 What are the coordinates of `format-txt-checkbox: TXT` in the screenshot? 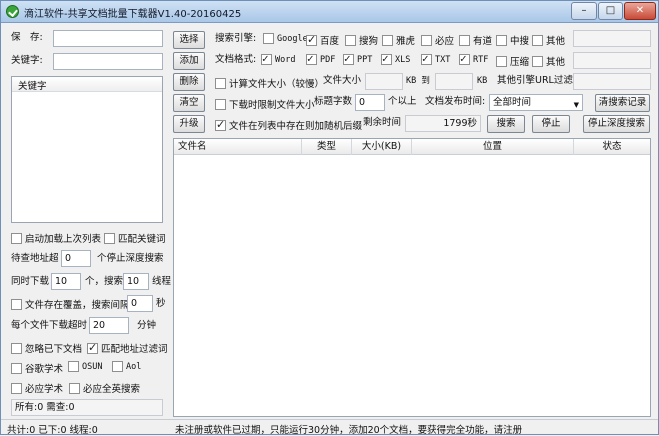 It's located at (435, 58).